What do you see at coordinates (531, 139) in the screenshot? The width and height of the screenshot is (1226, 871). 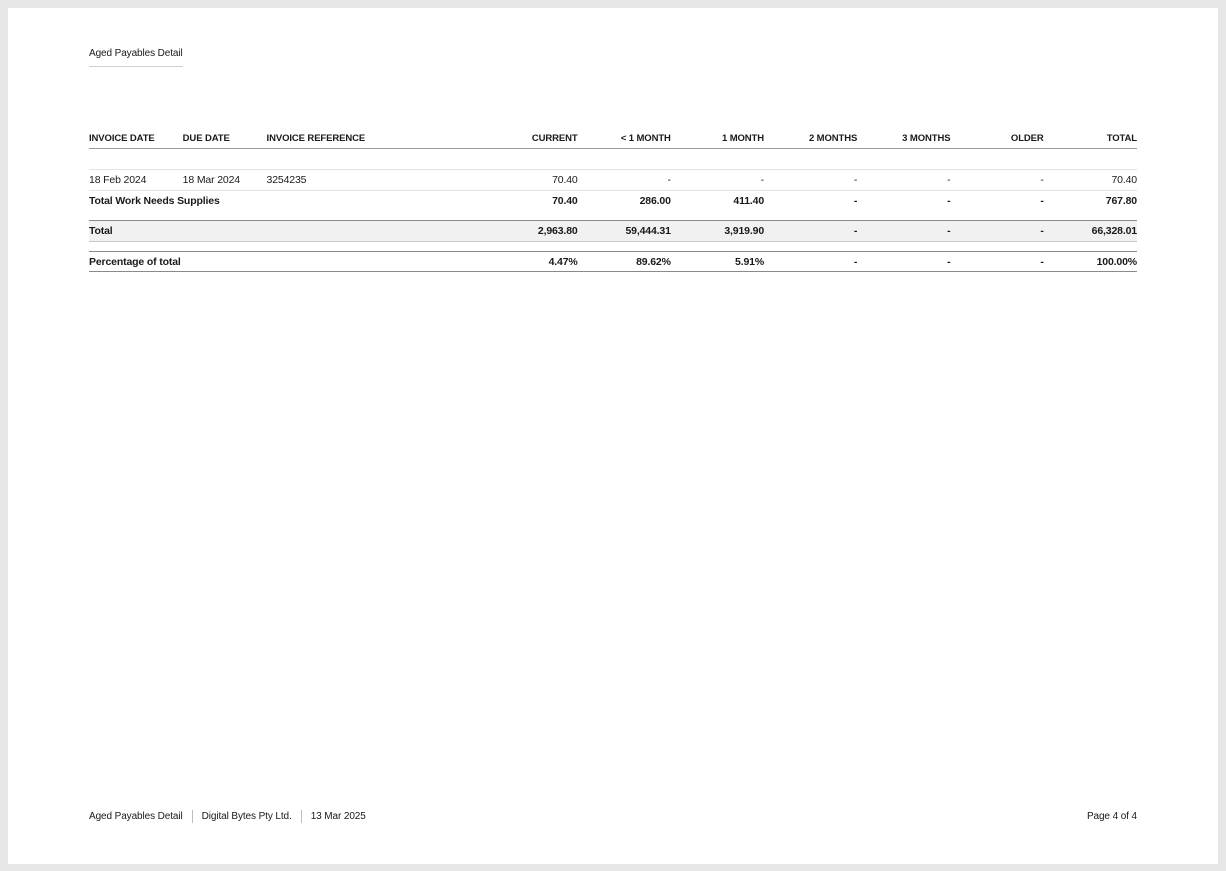 I see `col-header-current: CURRENT` at bounding box center [531, 139].